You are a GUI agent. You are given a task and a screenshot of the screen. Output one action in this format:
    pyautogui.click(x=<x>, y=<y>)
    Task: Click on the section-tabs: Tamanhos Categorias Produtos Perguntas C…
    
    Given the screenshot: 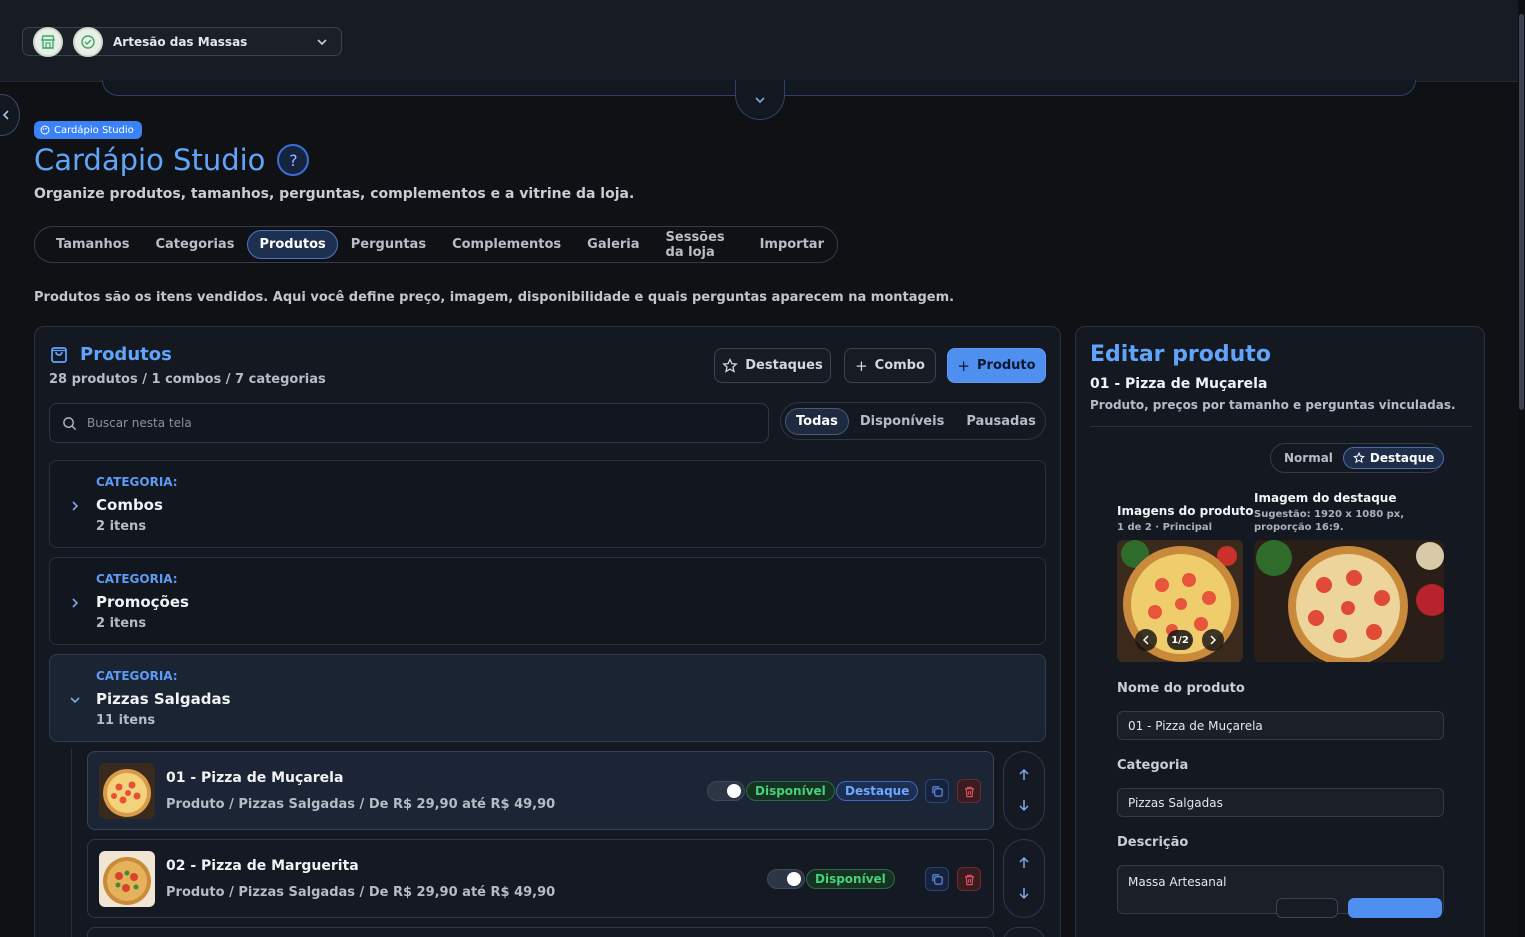 What is the action you would take?
    pyautogui.click(x=436, y=244)
    